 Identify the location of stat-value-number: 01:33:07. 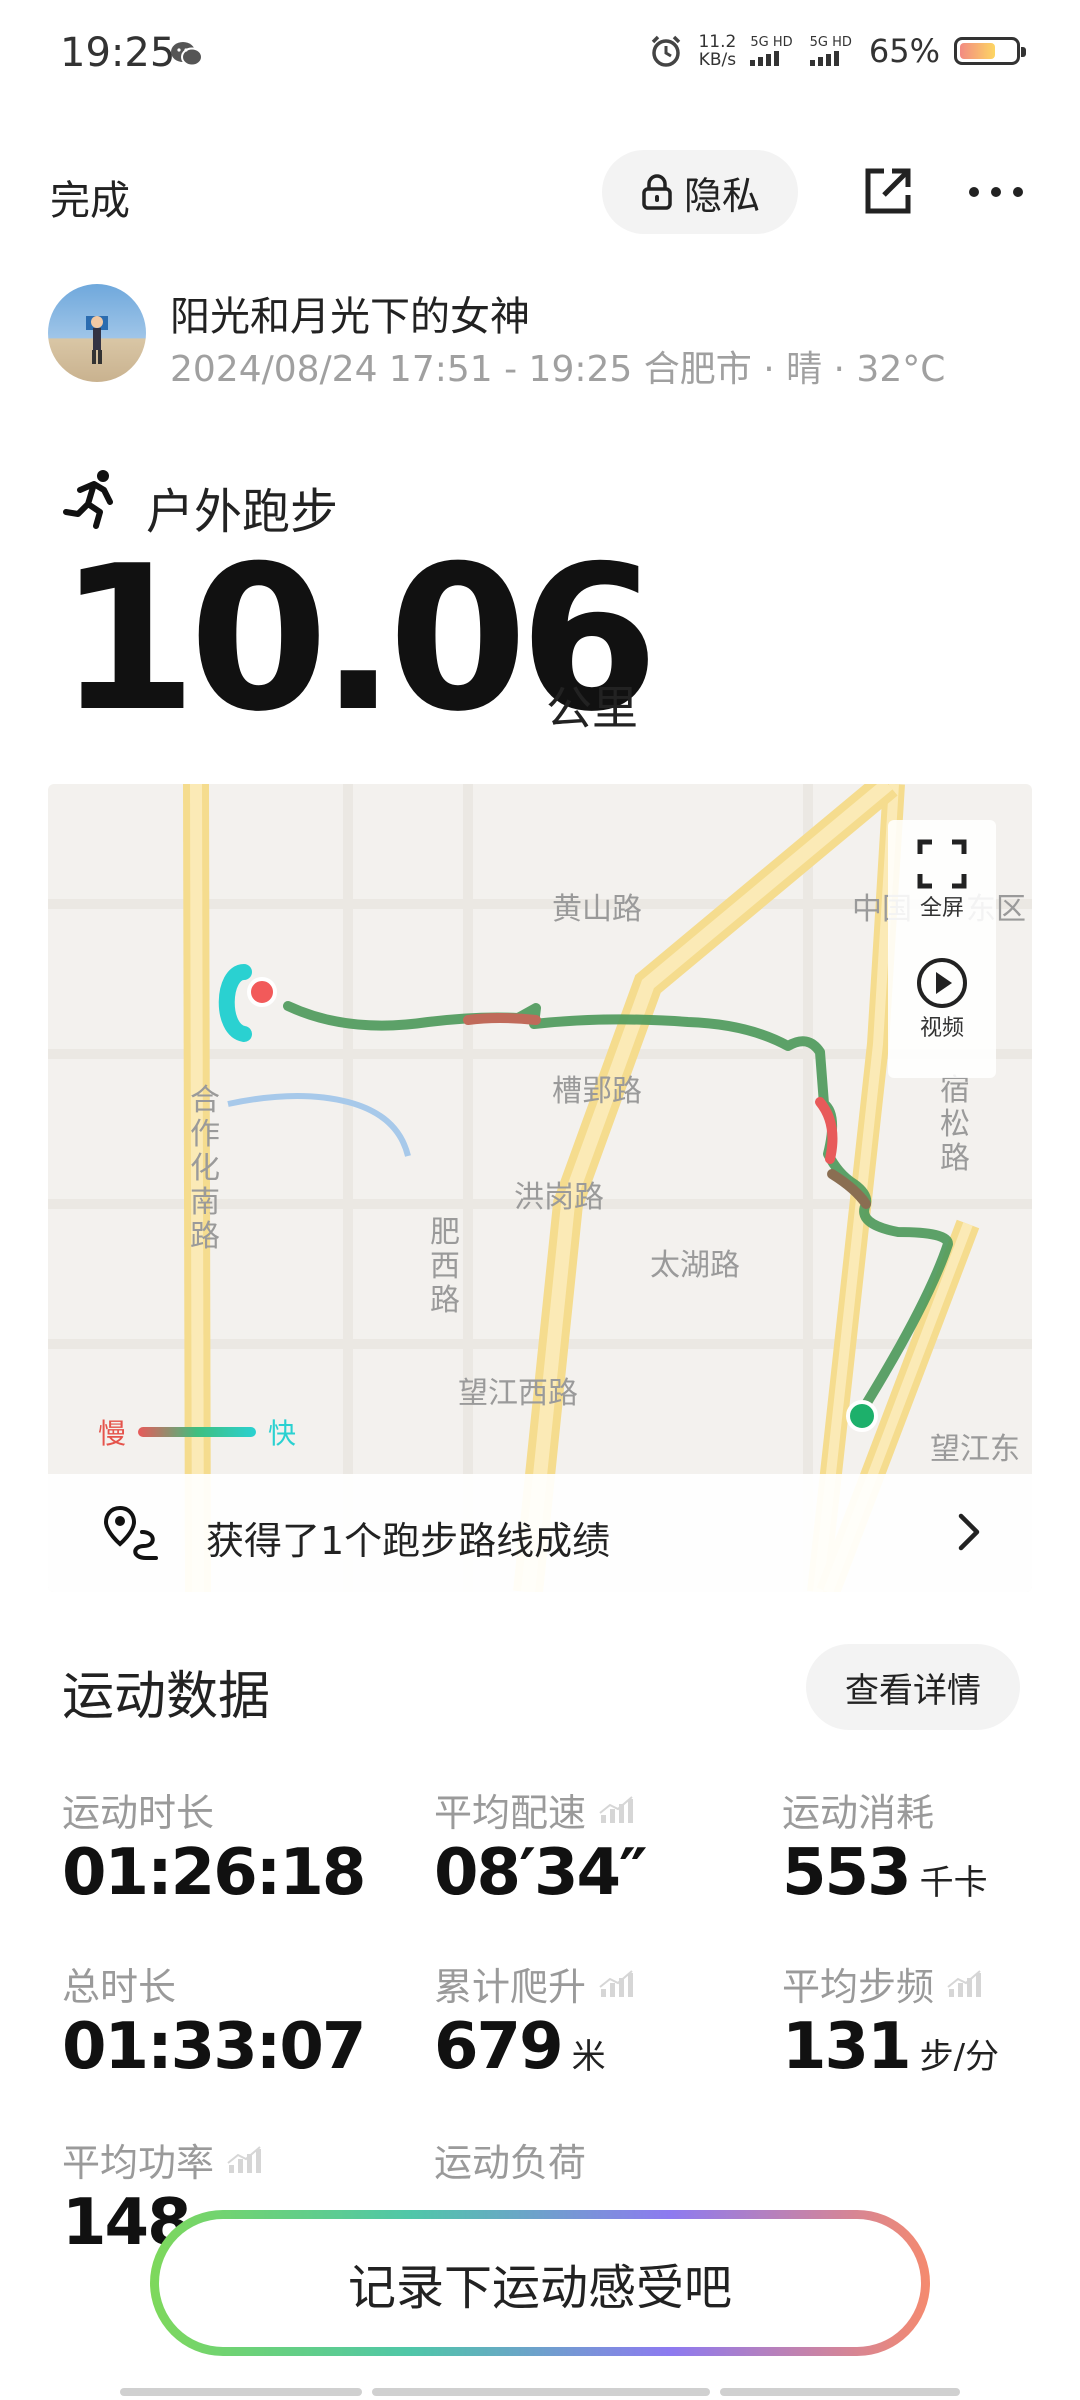
(214, 2047).